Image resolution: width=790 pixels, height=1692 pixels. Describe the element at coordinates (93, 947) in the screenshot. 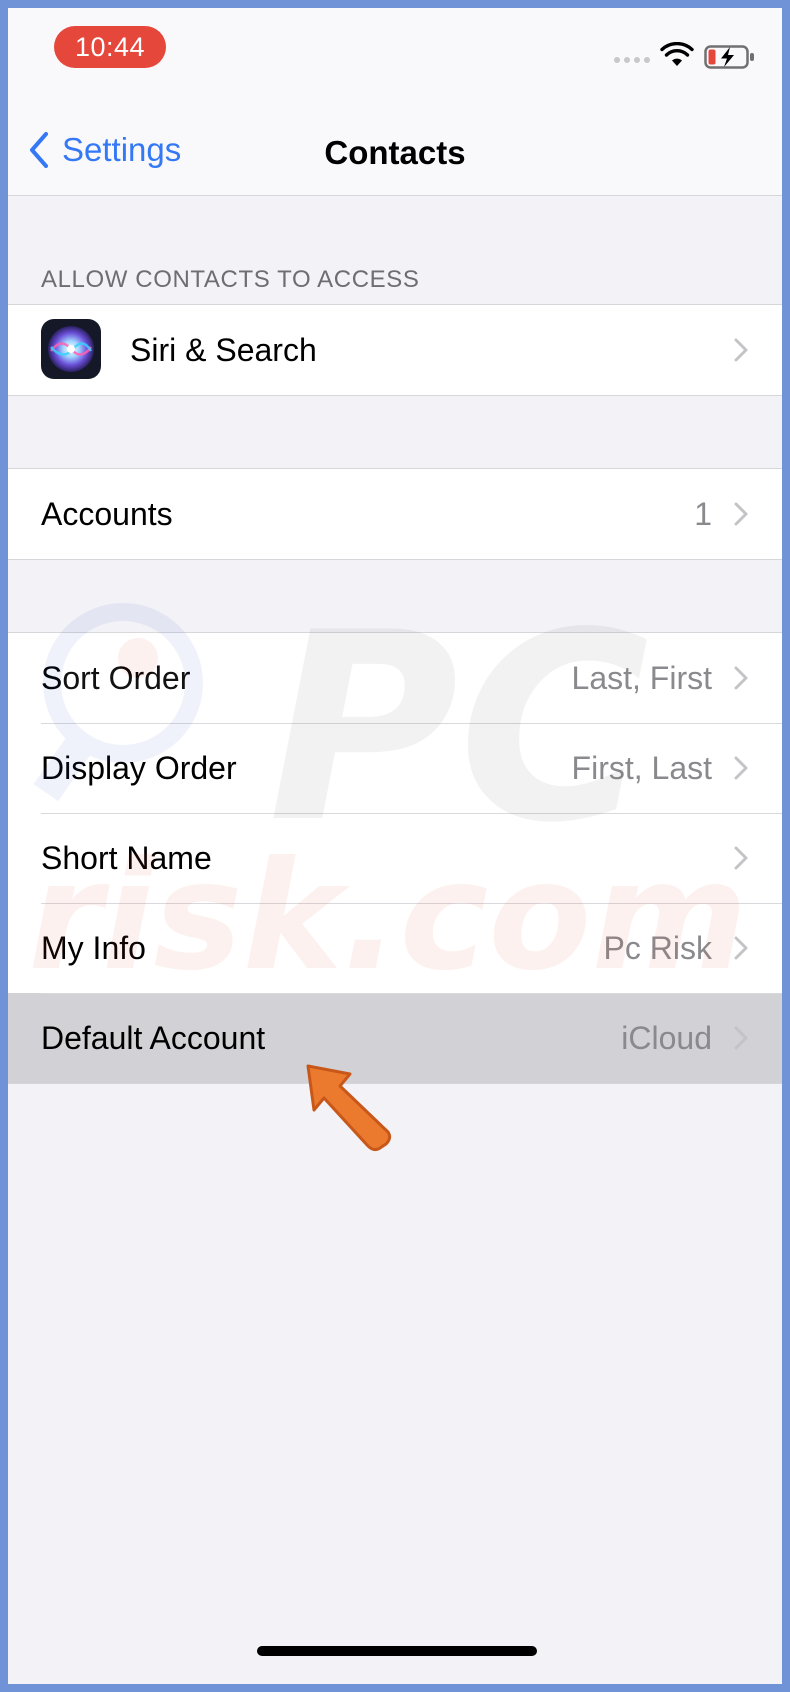

I see `my-info-label: My Info` at that location.